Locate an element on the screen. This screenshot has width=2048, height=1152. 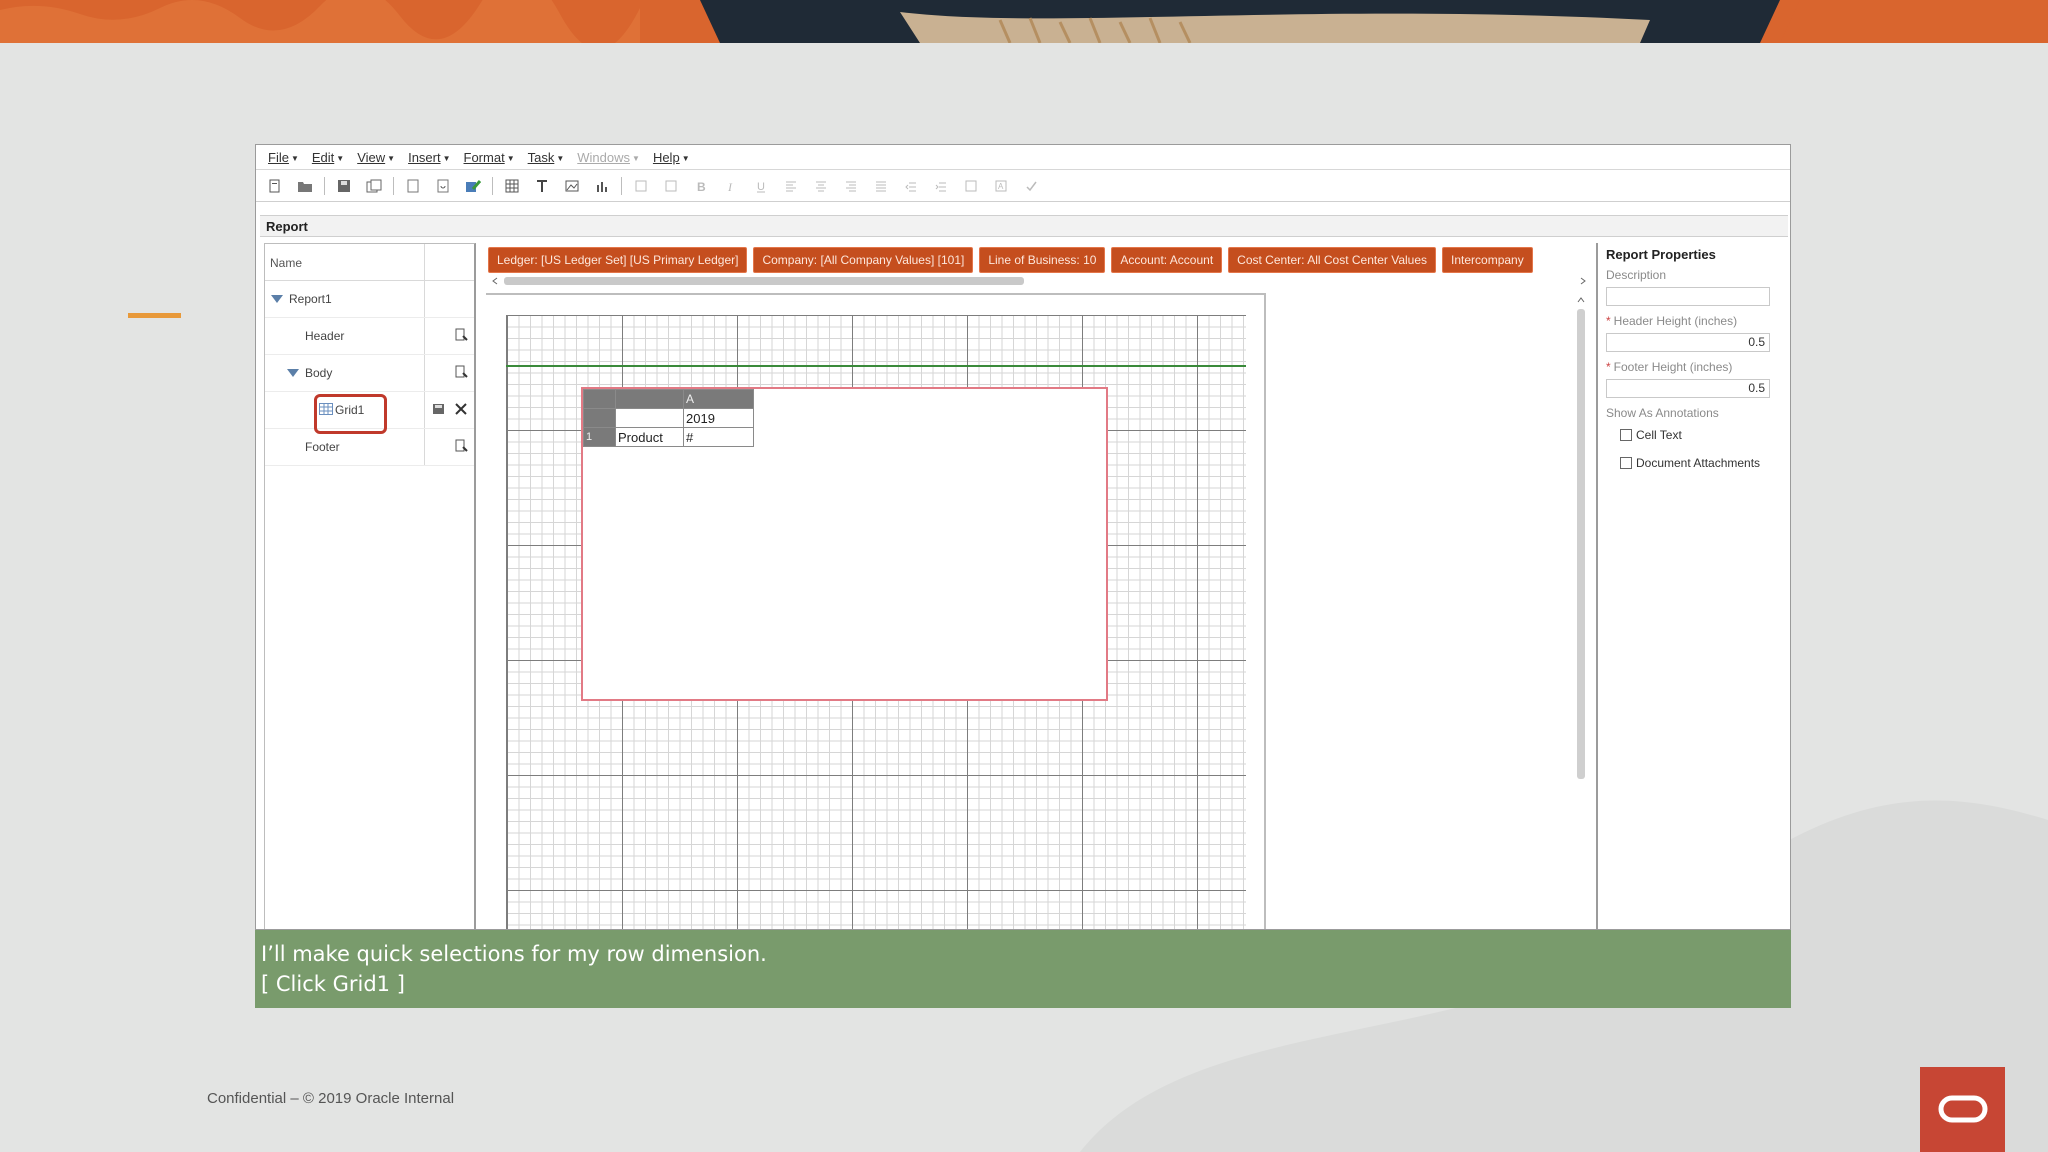
conditional-format-icon is located at coordinates (671, 186).